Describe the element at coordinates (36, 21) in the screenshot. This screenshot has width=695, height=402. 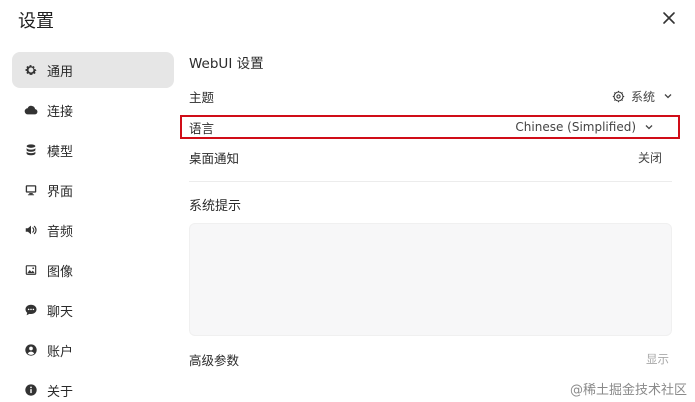
I see `modal-title: 设置` at that location.